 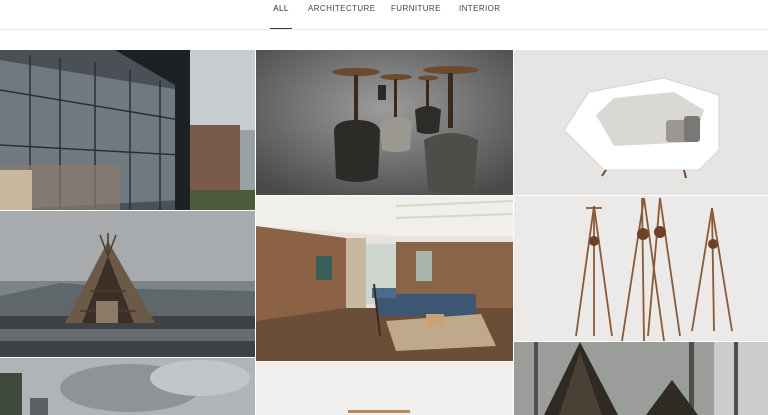 I want to click on gallery-item-wooden-coat-stands, so click(x=641, y=268).